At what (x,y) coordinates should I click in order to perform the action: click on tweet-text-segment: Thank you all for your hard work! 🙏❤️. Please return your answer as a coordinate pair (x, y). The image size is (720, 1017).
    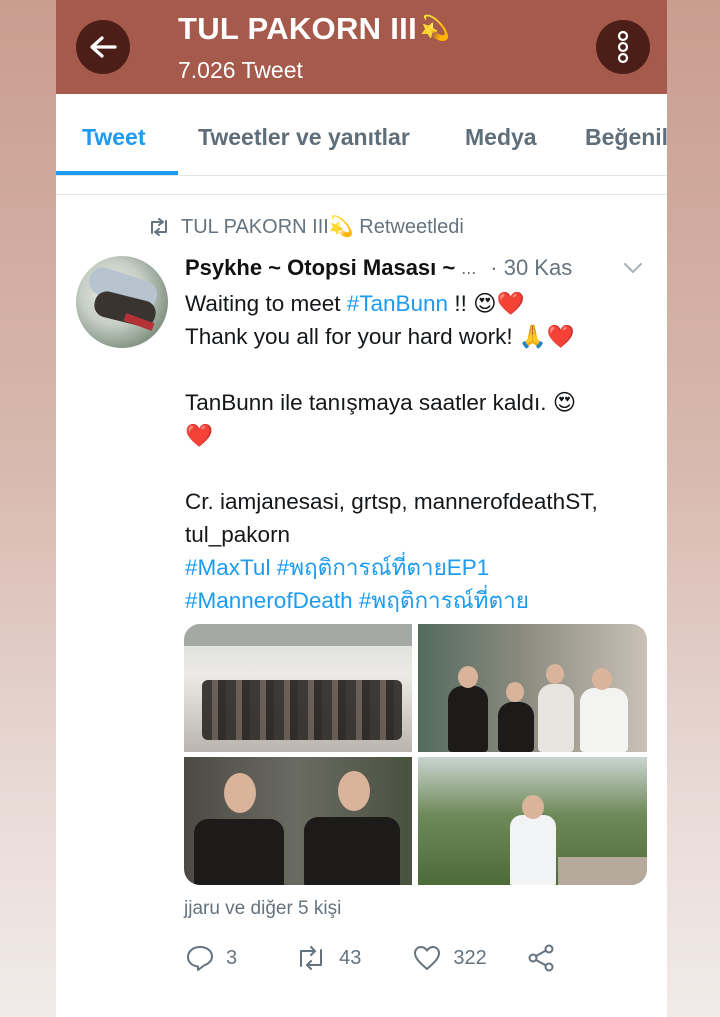
    Looking at the image, I should click on (380, 336).